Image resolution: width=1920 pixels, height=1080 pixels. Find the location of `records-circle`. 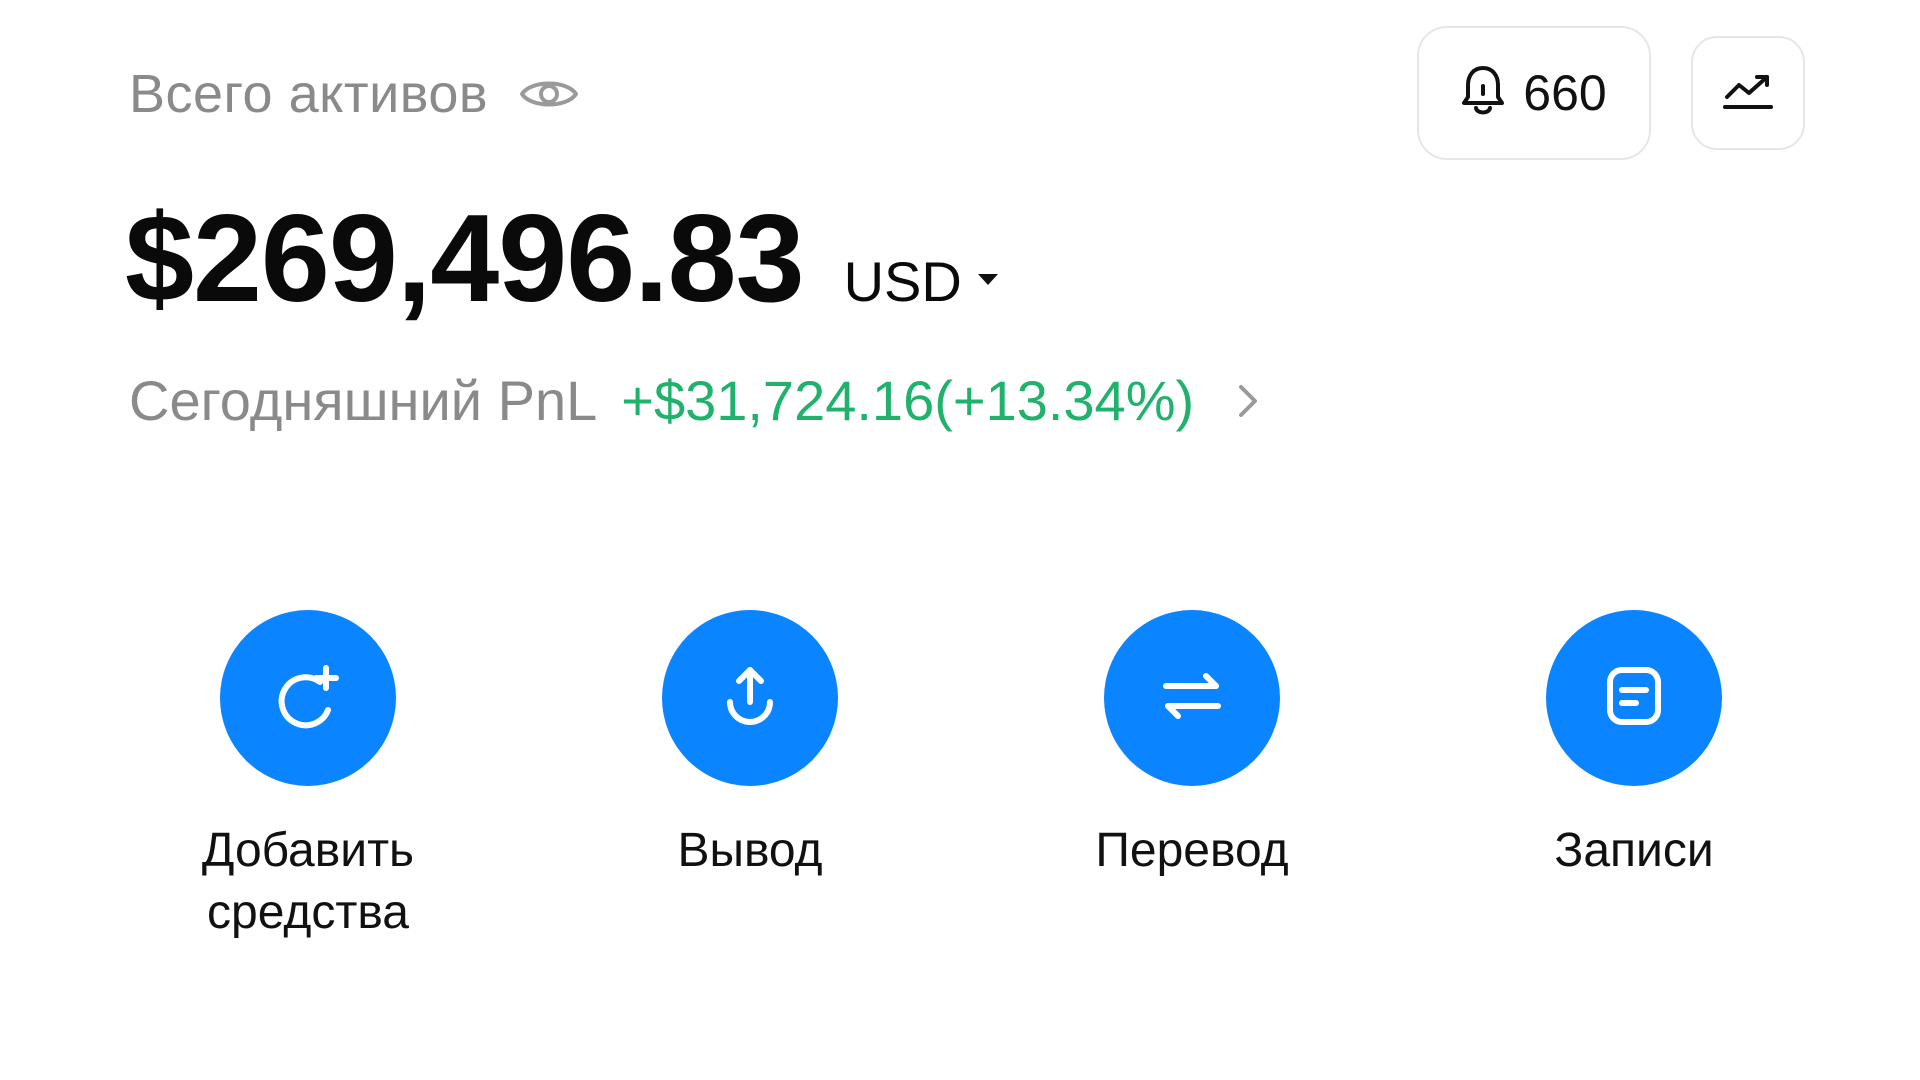

records-circle is located at coordinates (1634, 698).